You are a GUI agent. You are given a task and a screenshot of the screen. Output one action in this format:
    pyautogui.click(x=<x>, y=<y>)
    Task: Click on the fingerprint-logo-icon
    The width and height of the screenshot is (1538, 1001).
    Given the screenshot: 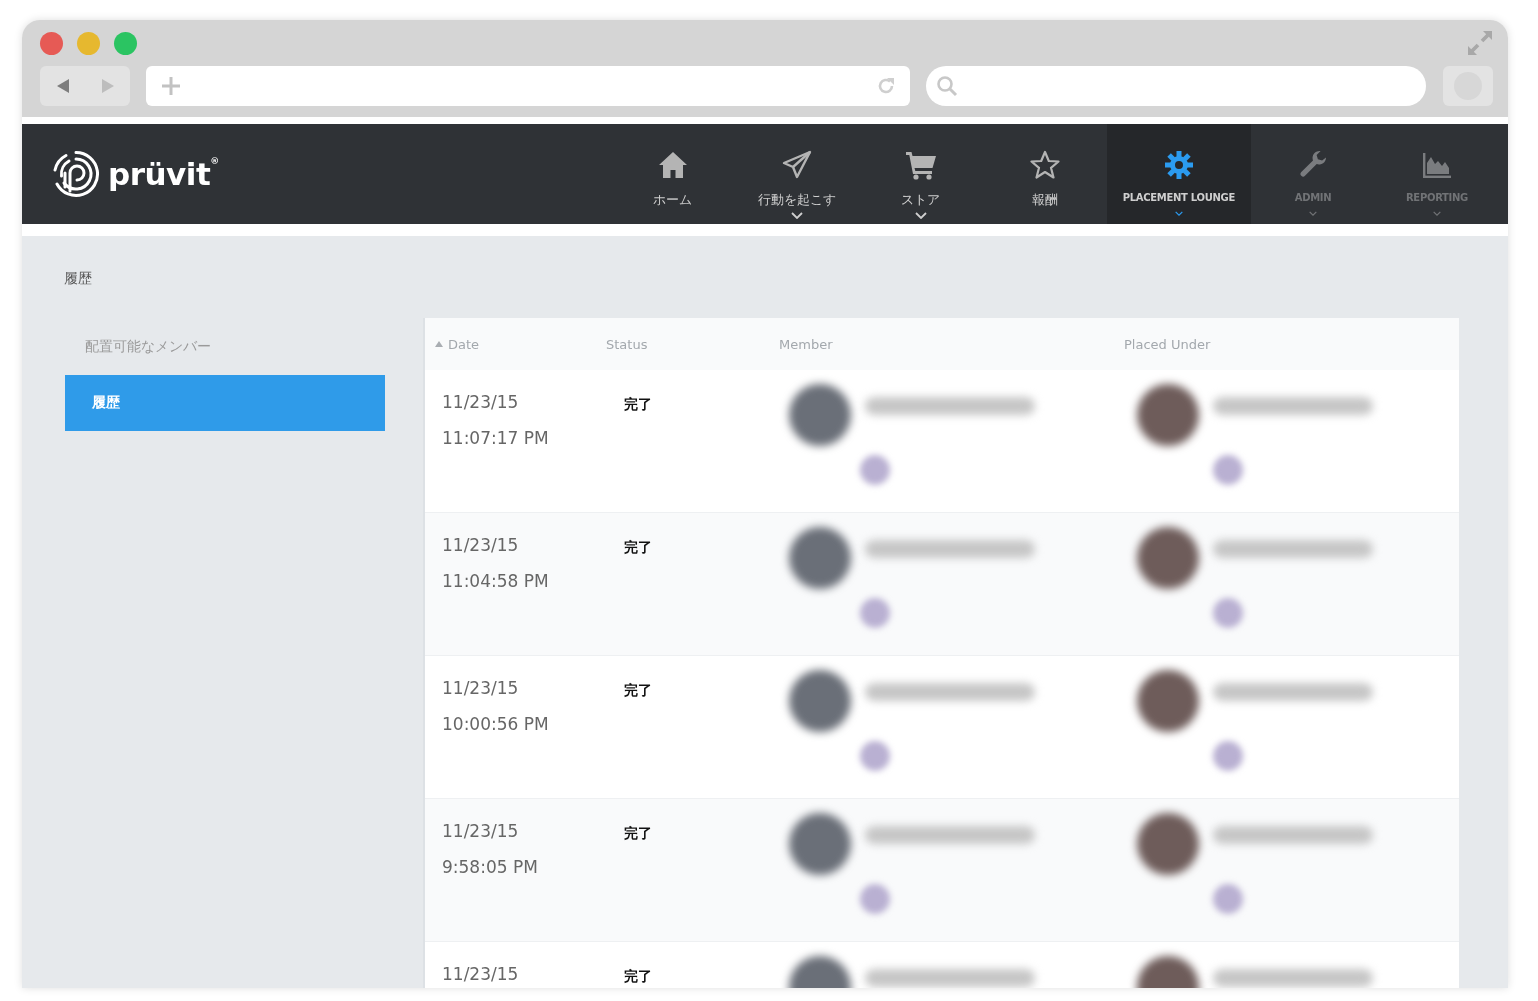 What is the action you would take?
    pyautogui.click(x=76, y=174)
    